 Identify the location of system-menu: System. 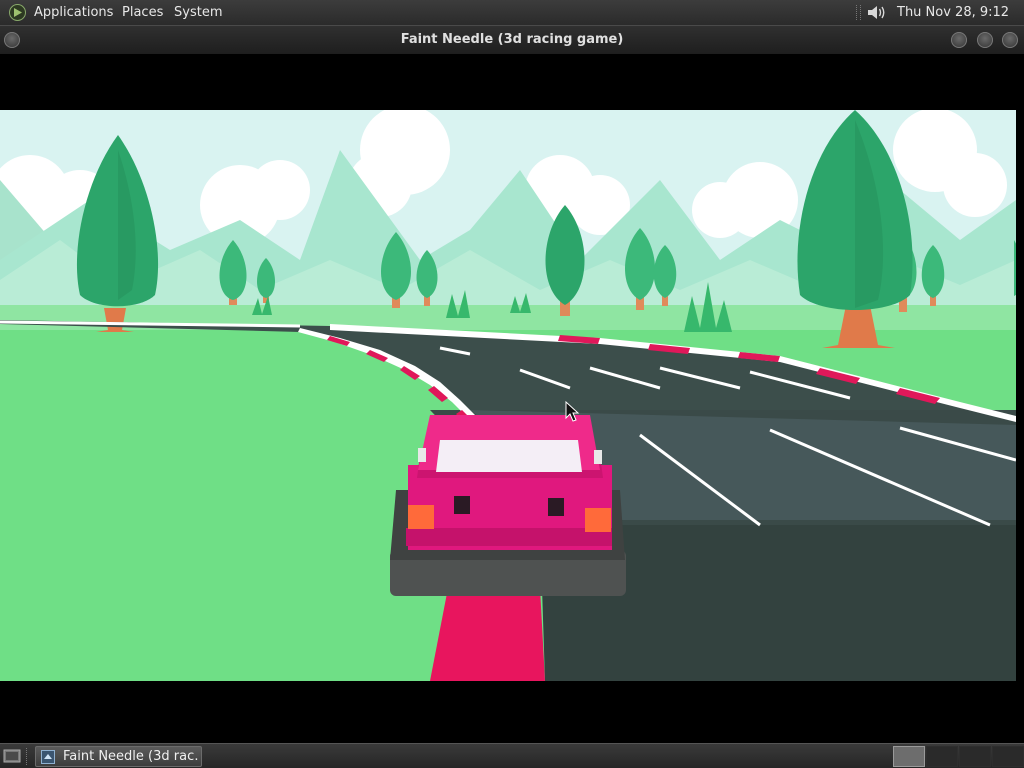
(198, 12).